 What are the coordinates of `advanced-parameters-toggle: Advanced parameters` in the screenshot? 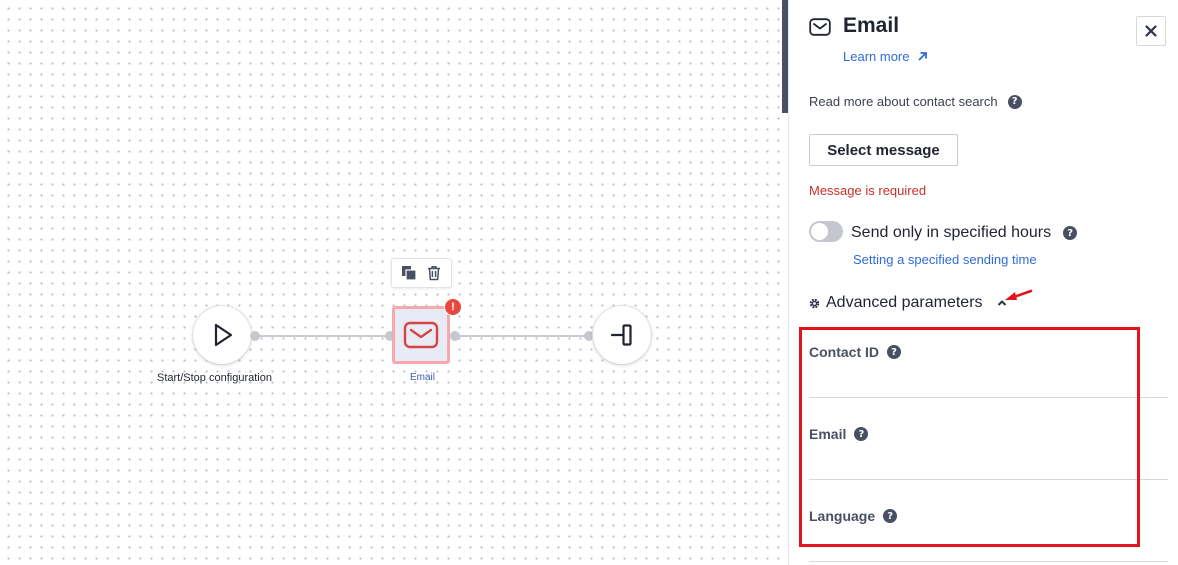 It's located at (908, 303).